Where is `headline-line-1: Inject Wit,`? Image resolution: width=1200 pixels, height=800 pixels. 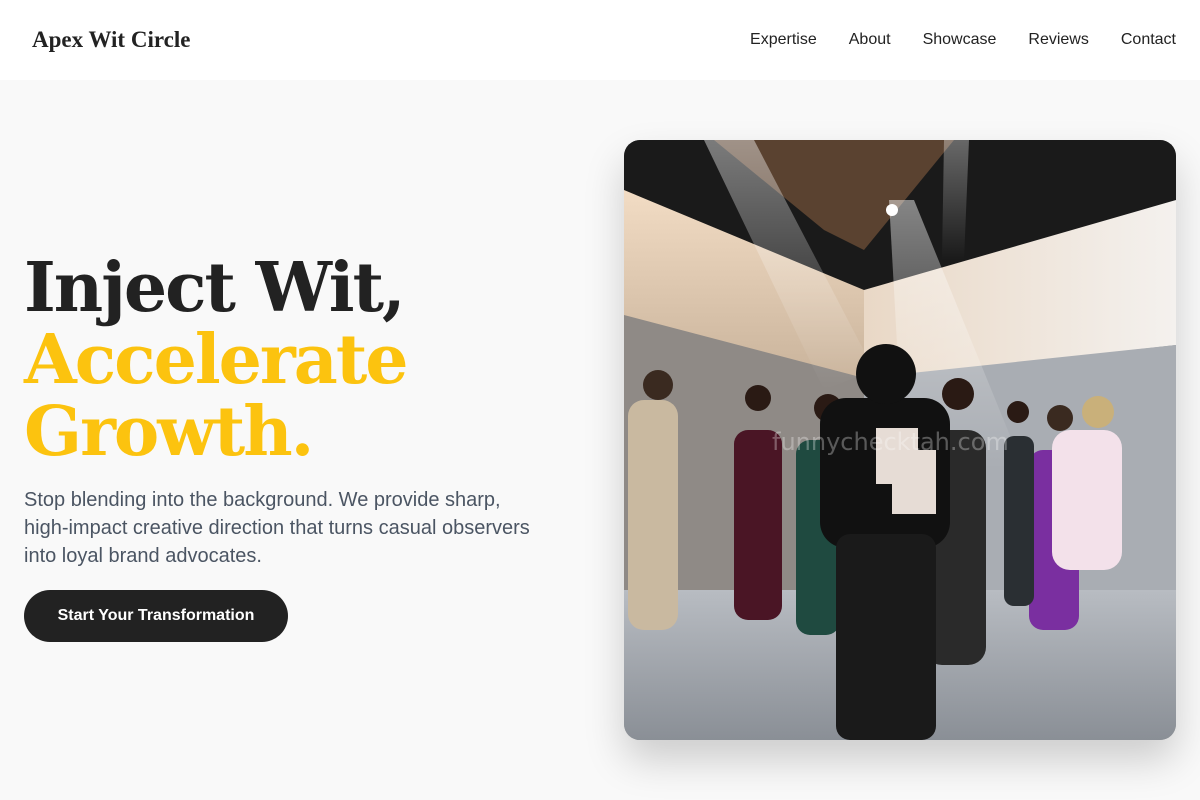
headline-line-1: Inject Wit, is located at coordinates (215, 288).